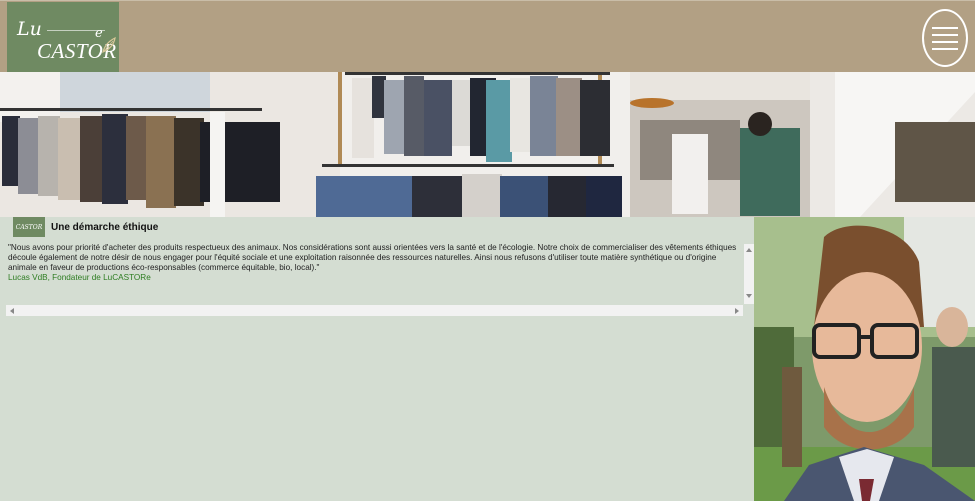  Describe the element at coordinates (737, 311) in the screenshot. I see `scroll-right-icon` at that location.